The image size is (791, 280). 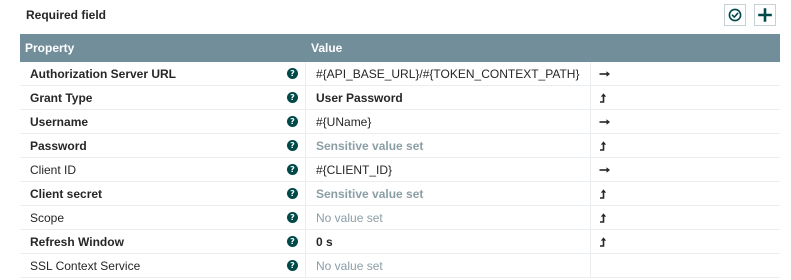 What do you see at coordinates (47, 217) in the screenshot?
I see `property-name: Scope` at bounding box center [47, 217].